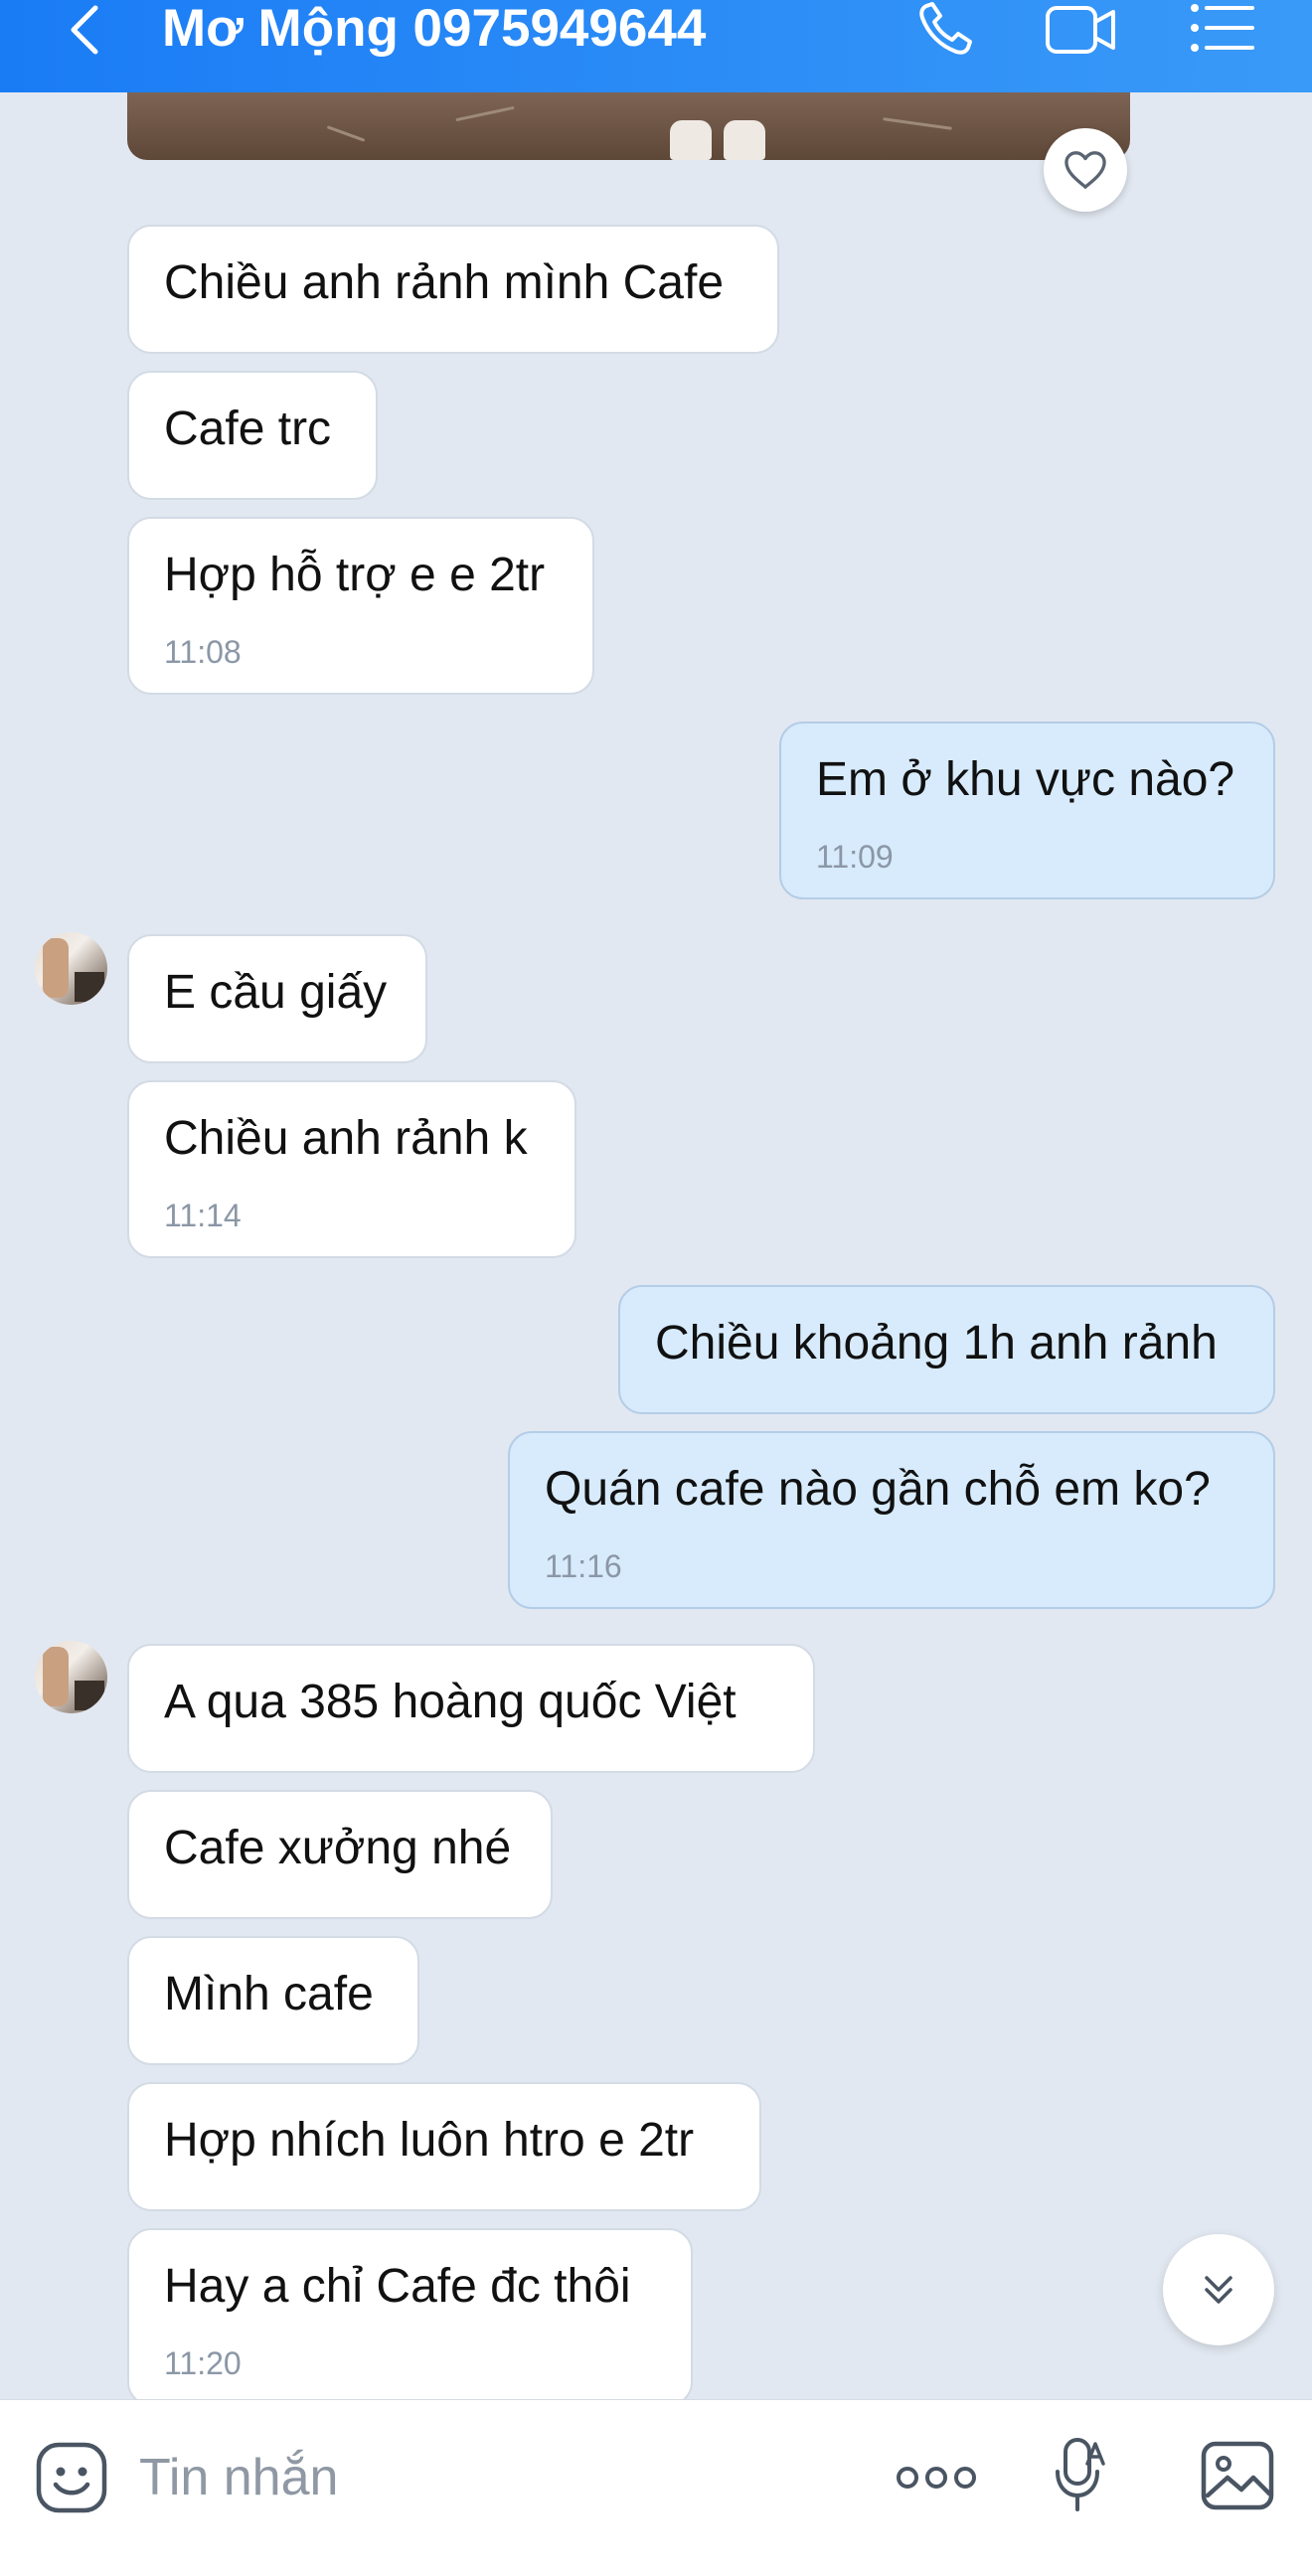 This screenshot has height=2576, width=1312. I want to click on message-time: 11:14, so click(203, 1215).